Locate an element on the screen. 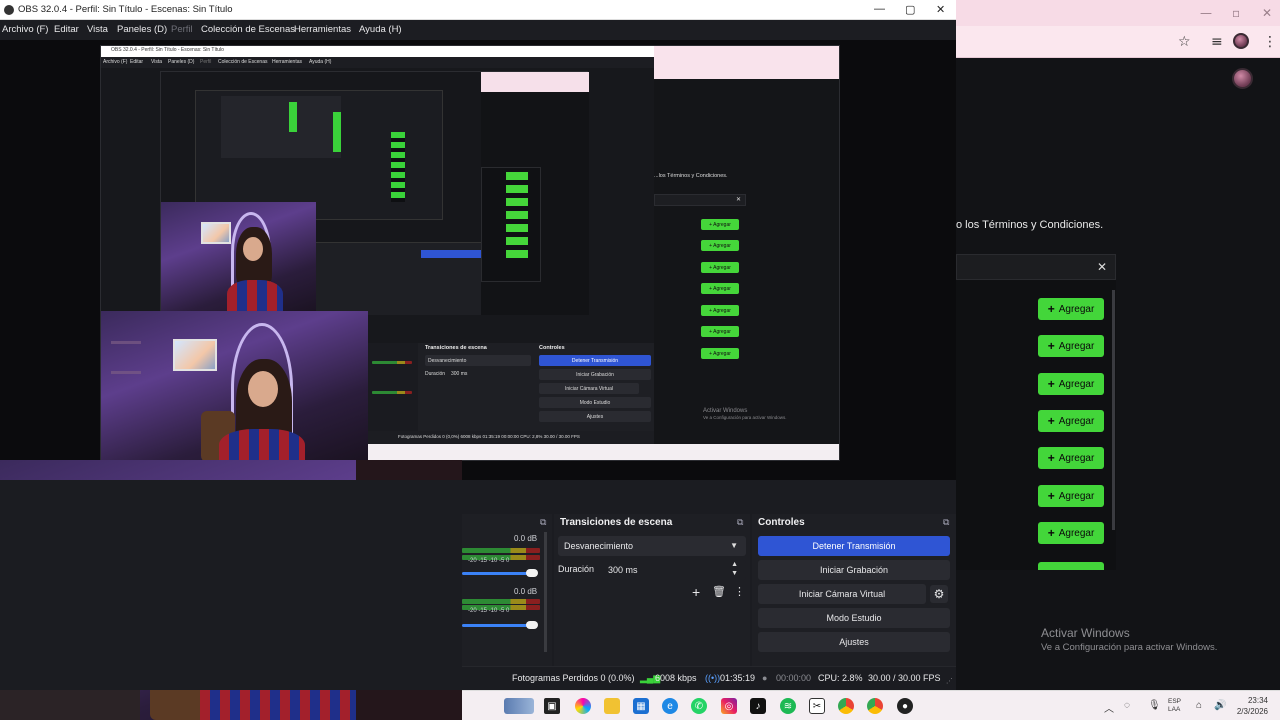 This screenshot has height=720, width=1280. agregar-button-clipped is located at coordinates (1071, 566).